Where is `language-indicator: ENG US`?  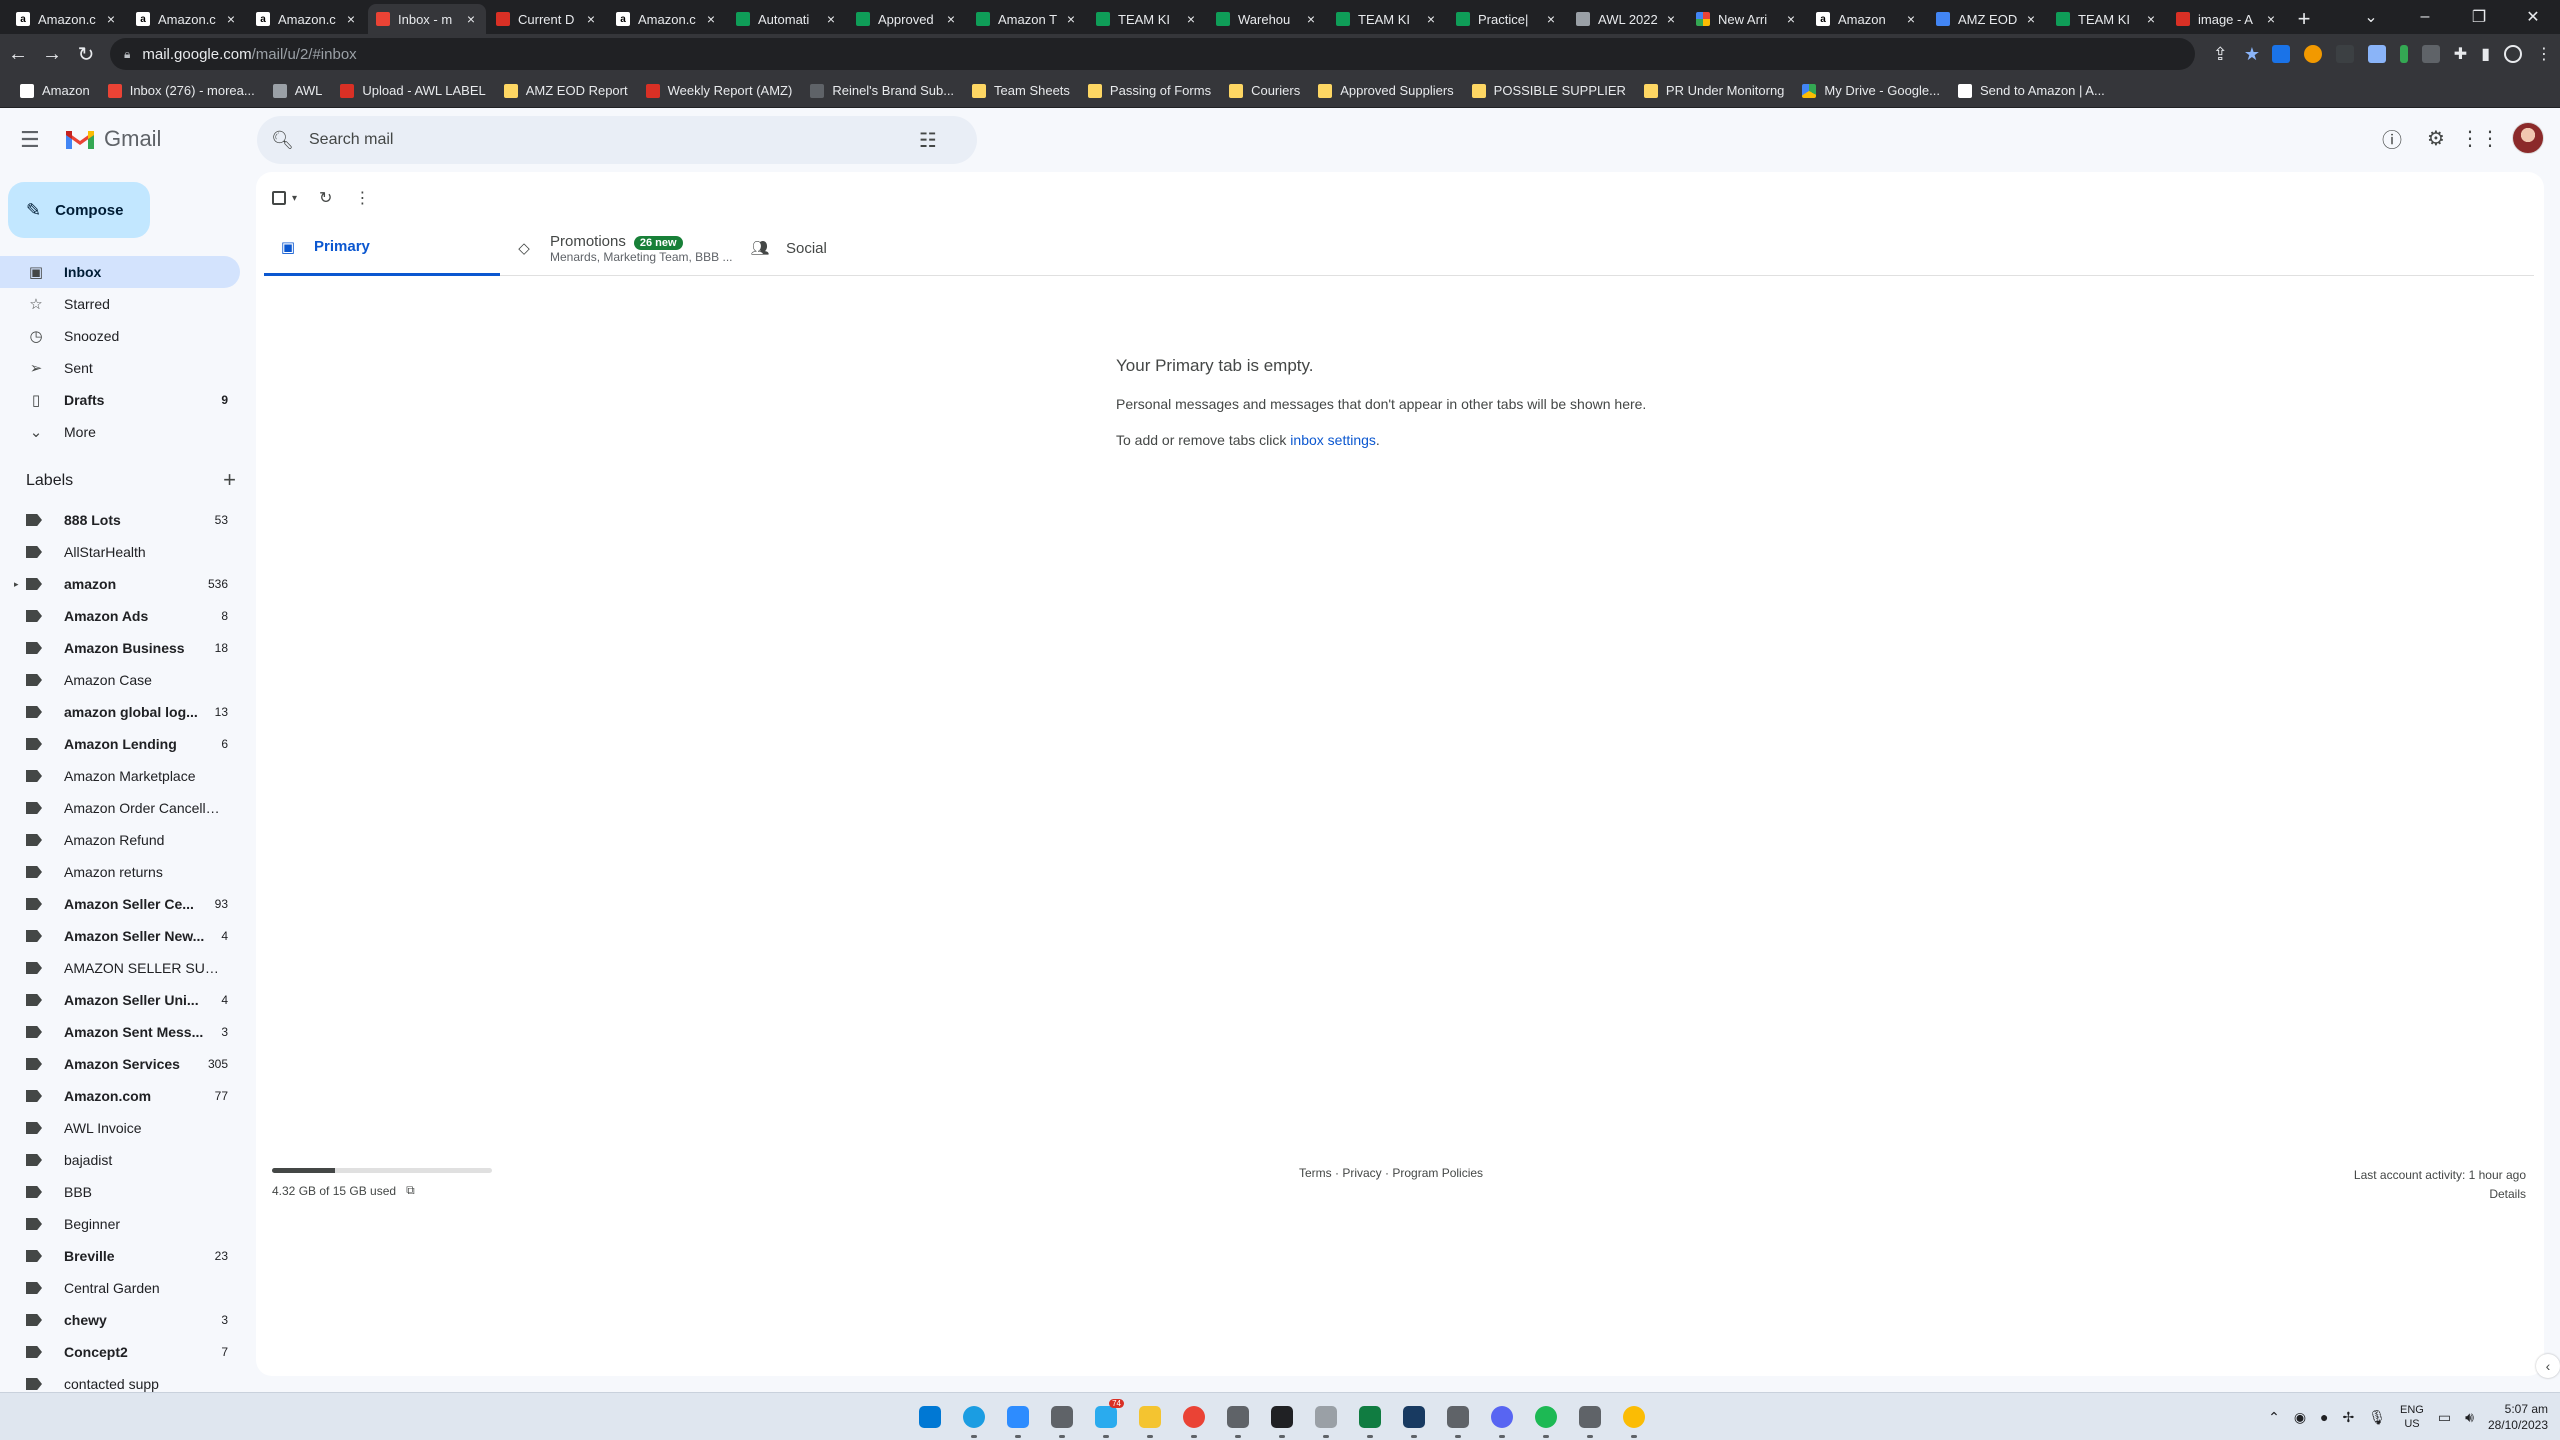
language-indicator: ENG US is located at coordinates (2412, 1417).